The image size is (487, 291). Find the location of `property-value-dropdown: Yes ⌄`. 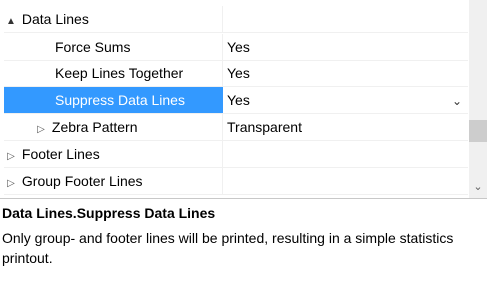

property-value-dropdown: Yes ⌄ is located at coordinates (345, 100).